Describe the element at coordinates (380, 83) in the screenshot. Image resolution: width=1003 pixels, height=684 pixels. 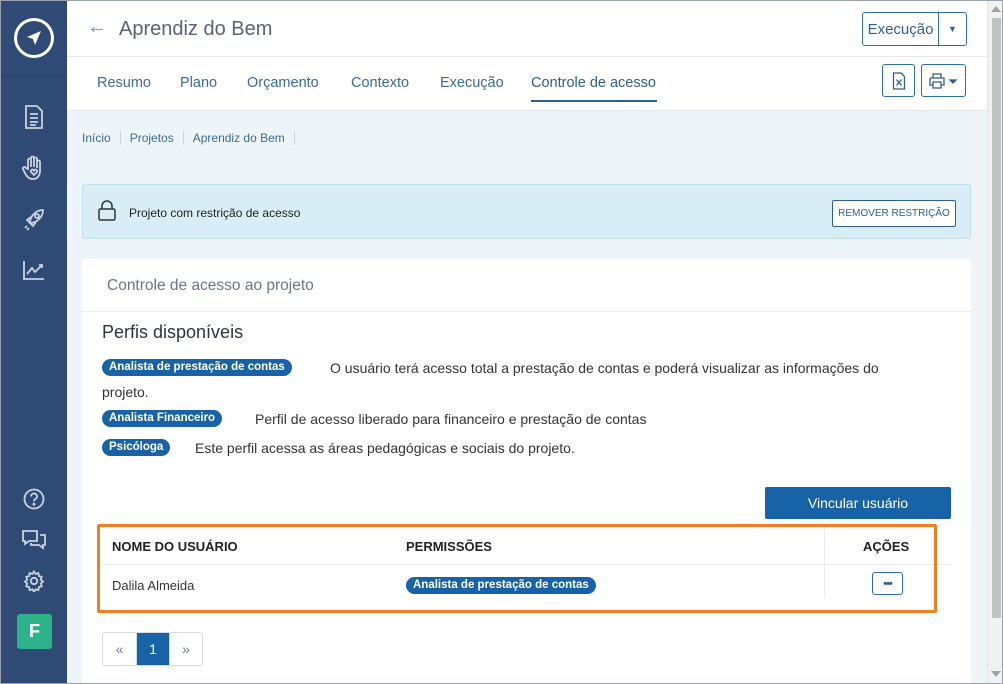
I see `tab-contexto: Contexto` at that location.